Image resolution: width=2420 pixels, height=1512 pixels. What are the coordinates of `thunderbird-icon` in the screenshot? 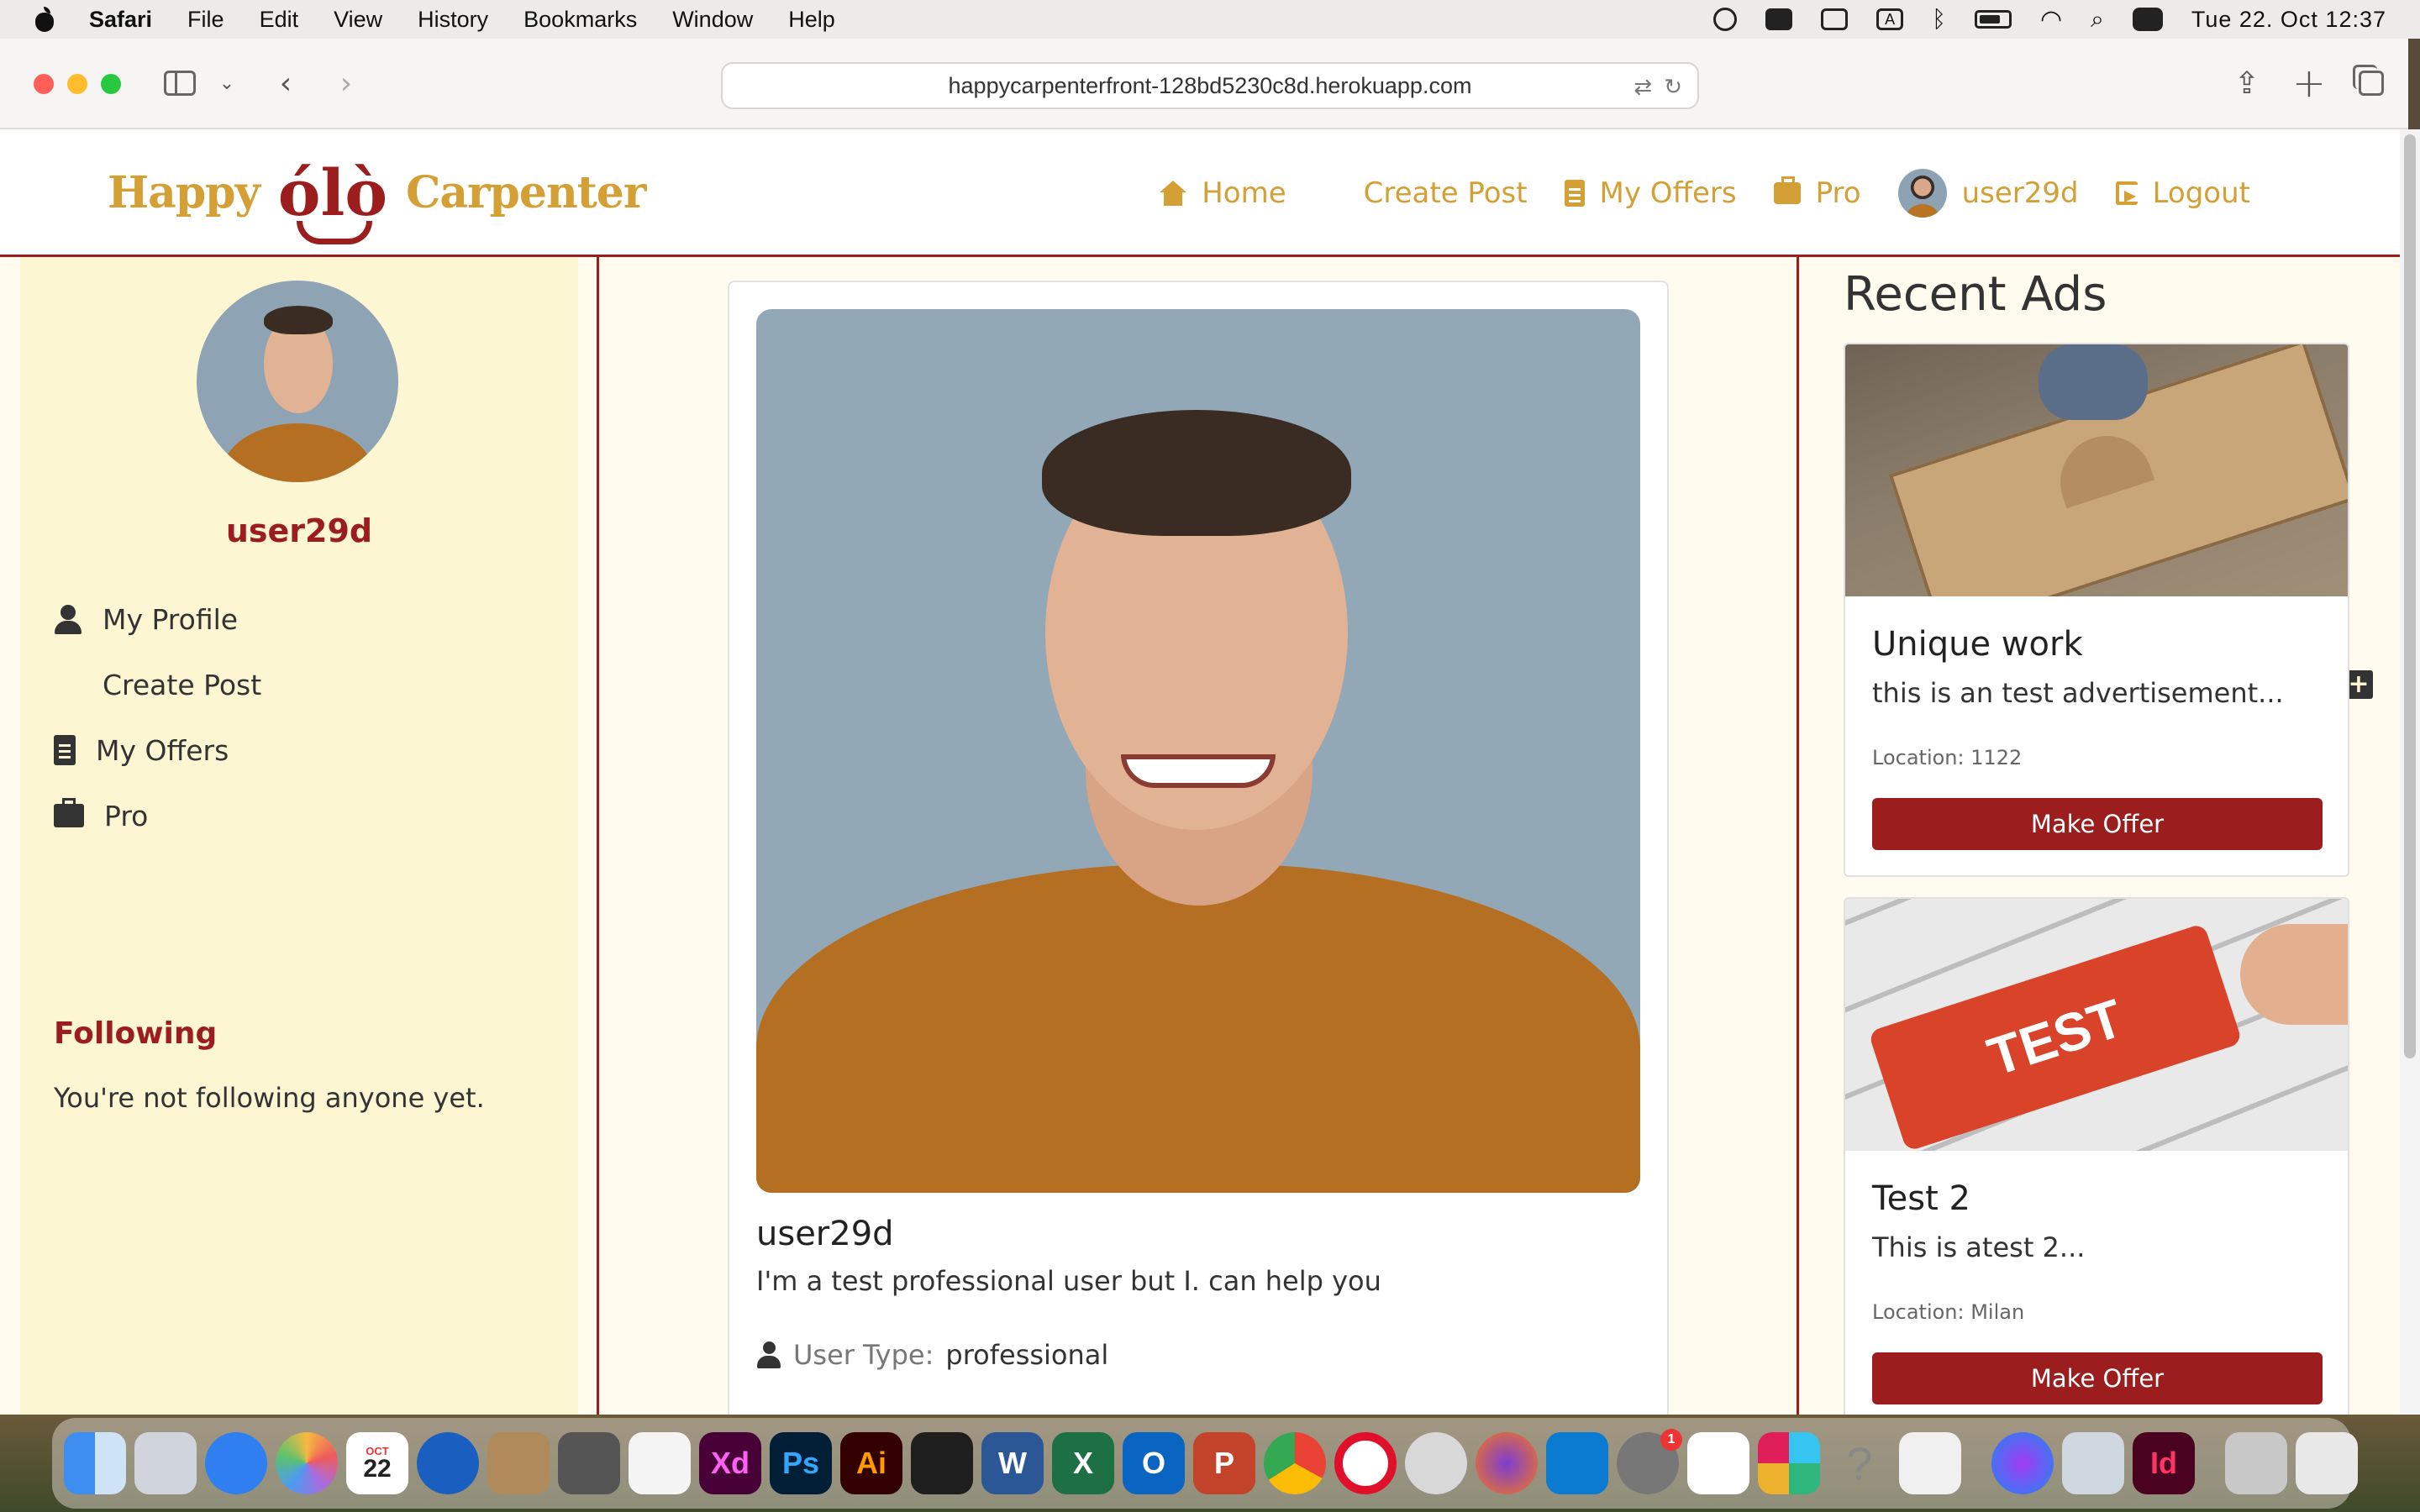 It's located at (448, 1463).